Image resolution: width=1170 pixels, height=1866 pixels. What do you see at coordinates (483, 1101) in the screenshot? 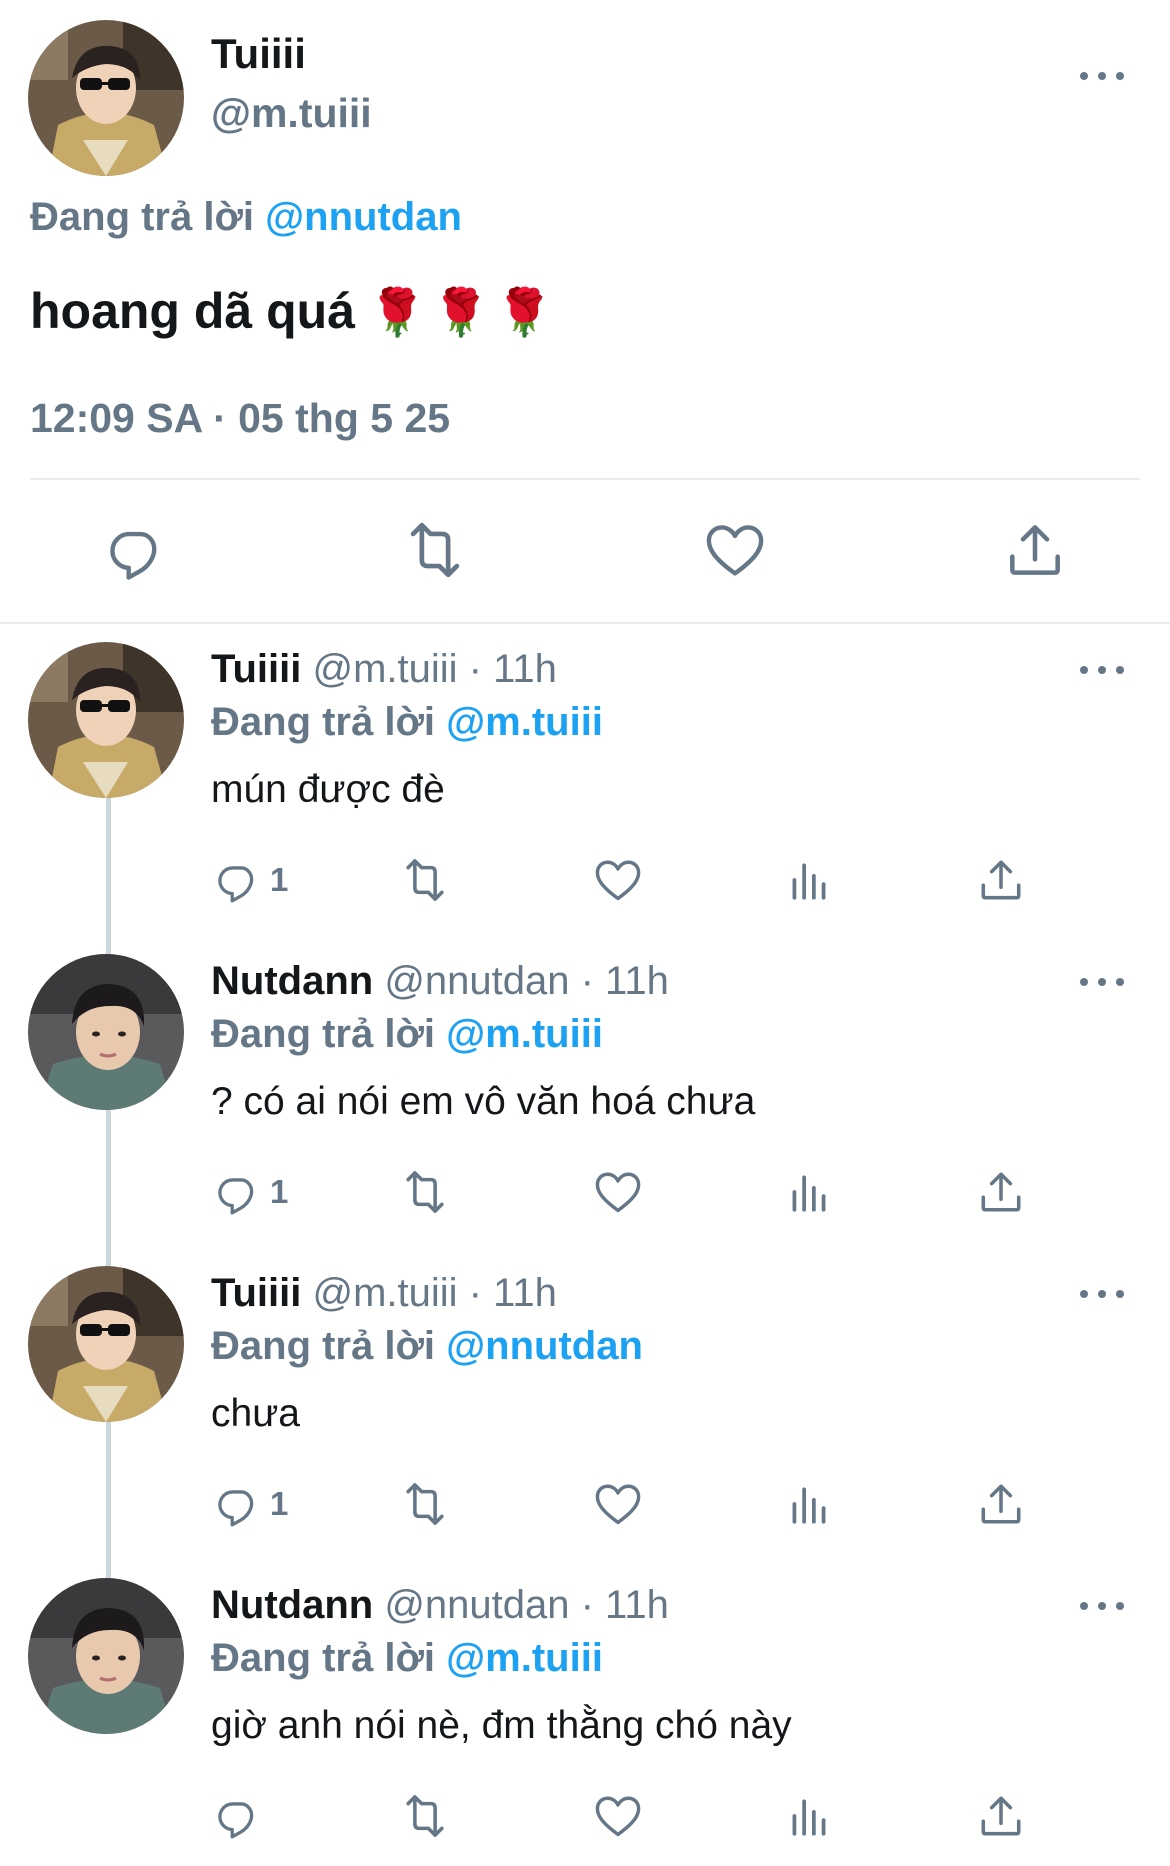
I see `reply-text: ? có ai nói em vô văn hoá chưa` at bounding box center [483, 1101].